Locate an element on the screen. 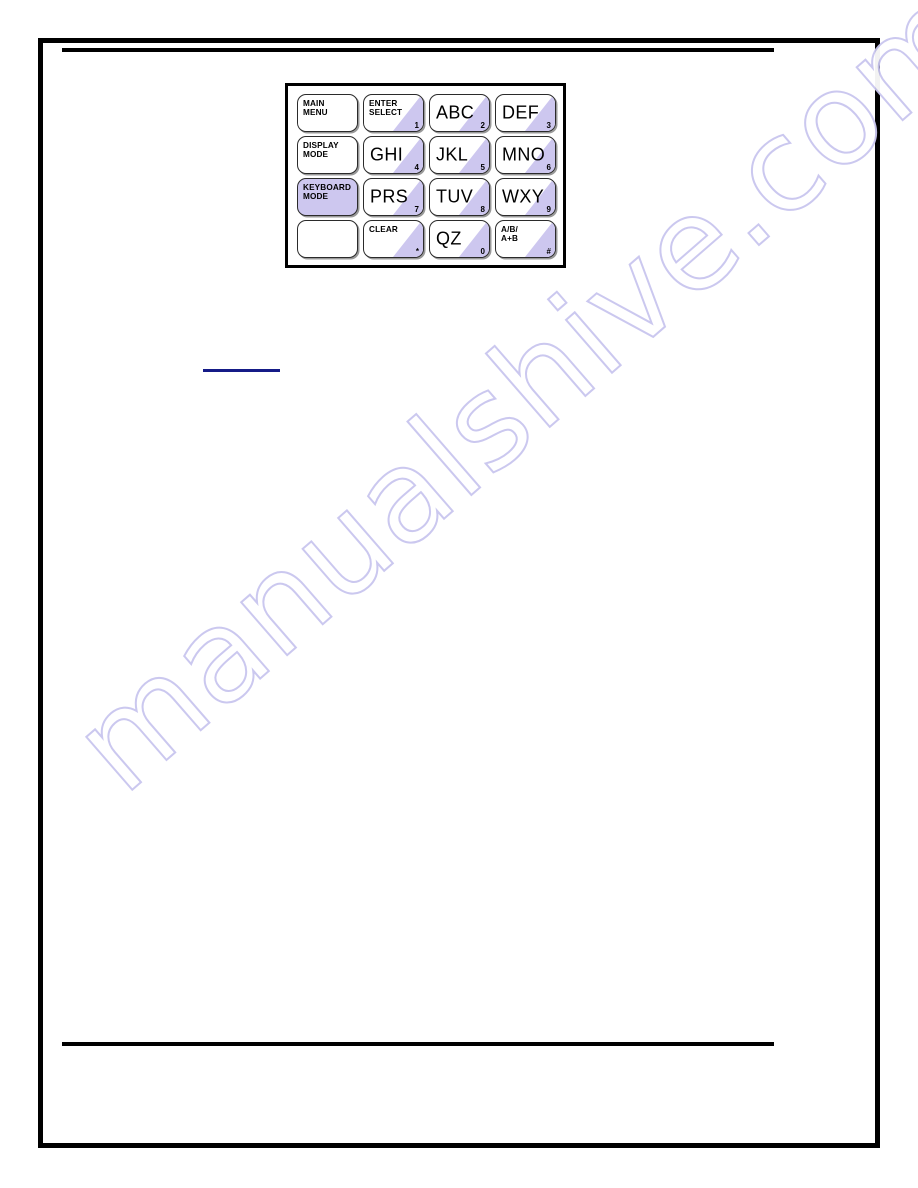 Image resolution: width=918 pixels, height=1188 pixels. key-digit: 1 is located at coordinates (416, 125).